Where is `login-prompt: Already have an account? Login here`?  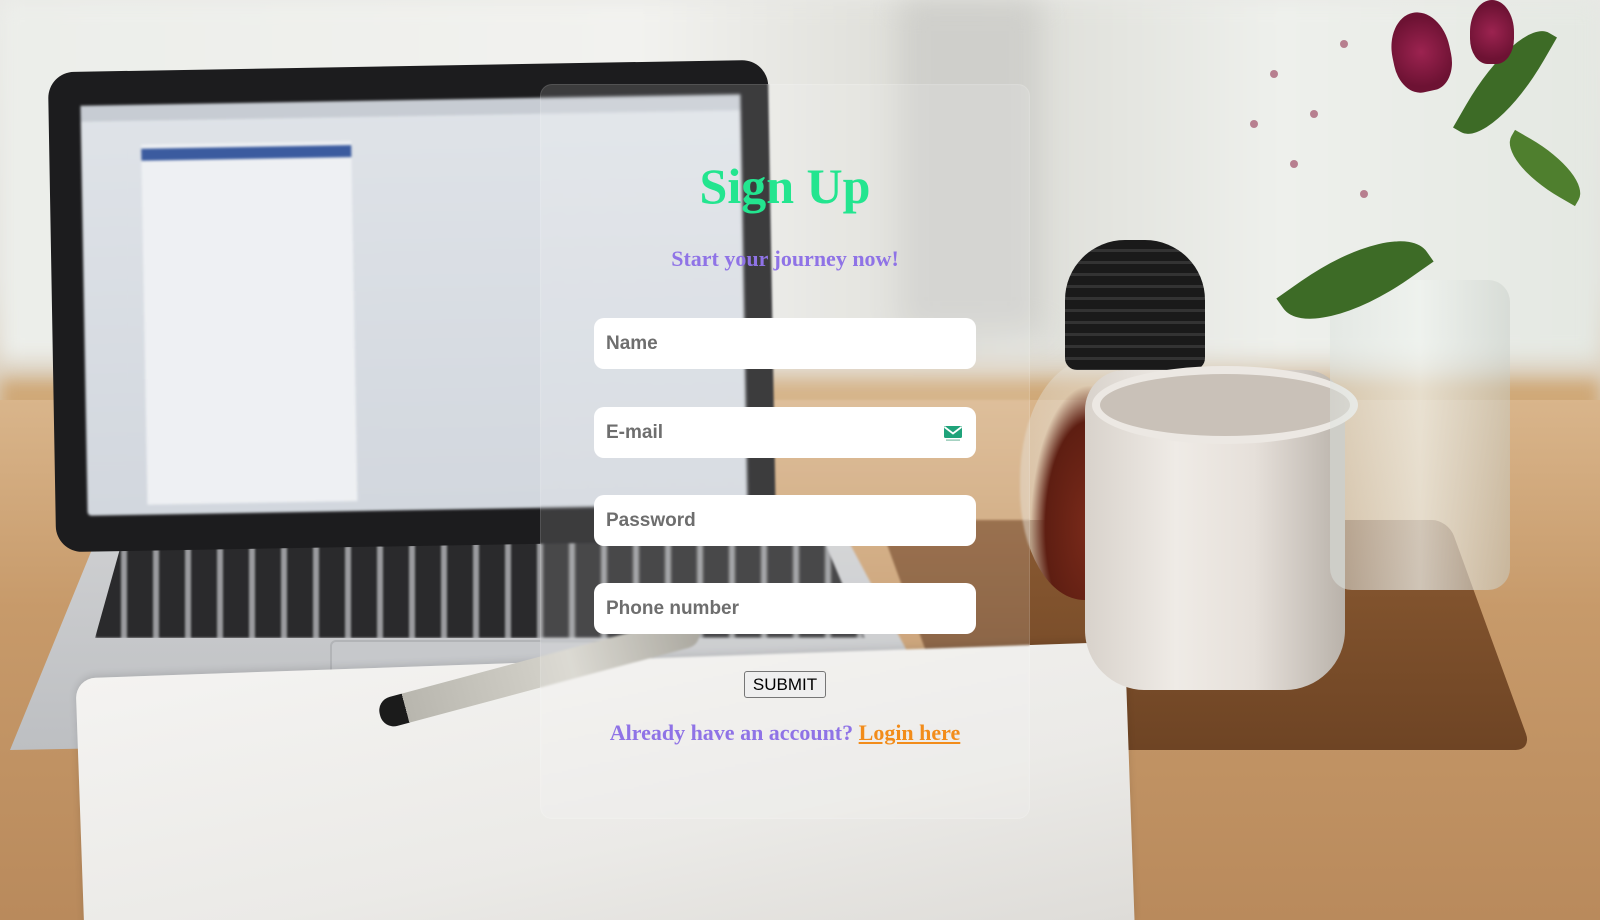 login-prompt: Already have an account? Login here is located at coordinates (785, 733).